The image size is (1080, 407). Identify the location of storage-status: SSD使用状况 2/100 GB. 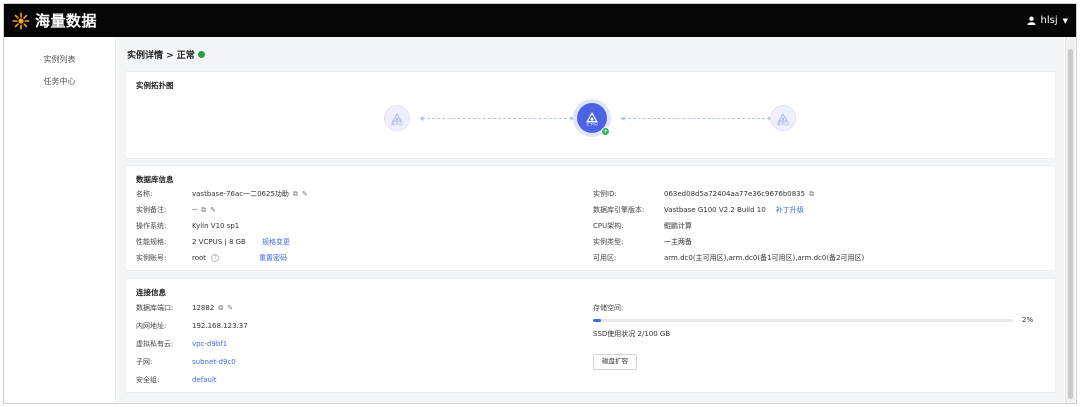
(631, 334).